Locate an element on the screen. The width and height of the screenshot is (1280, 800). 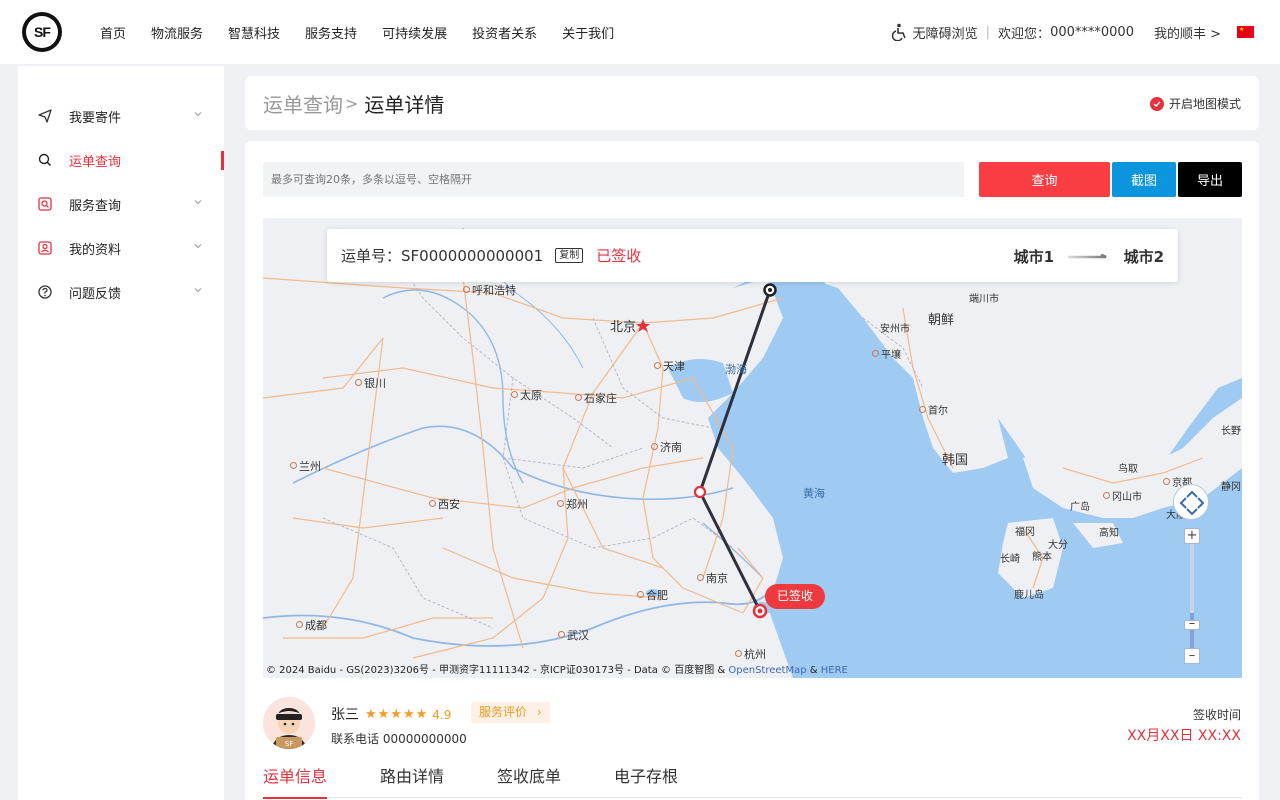
tab-route-details: 路由详情 is located at coordinates (412, 780).